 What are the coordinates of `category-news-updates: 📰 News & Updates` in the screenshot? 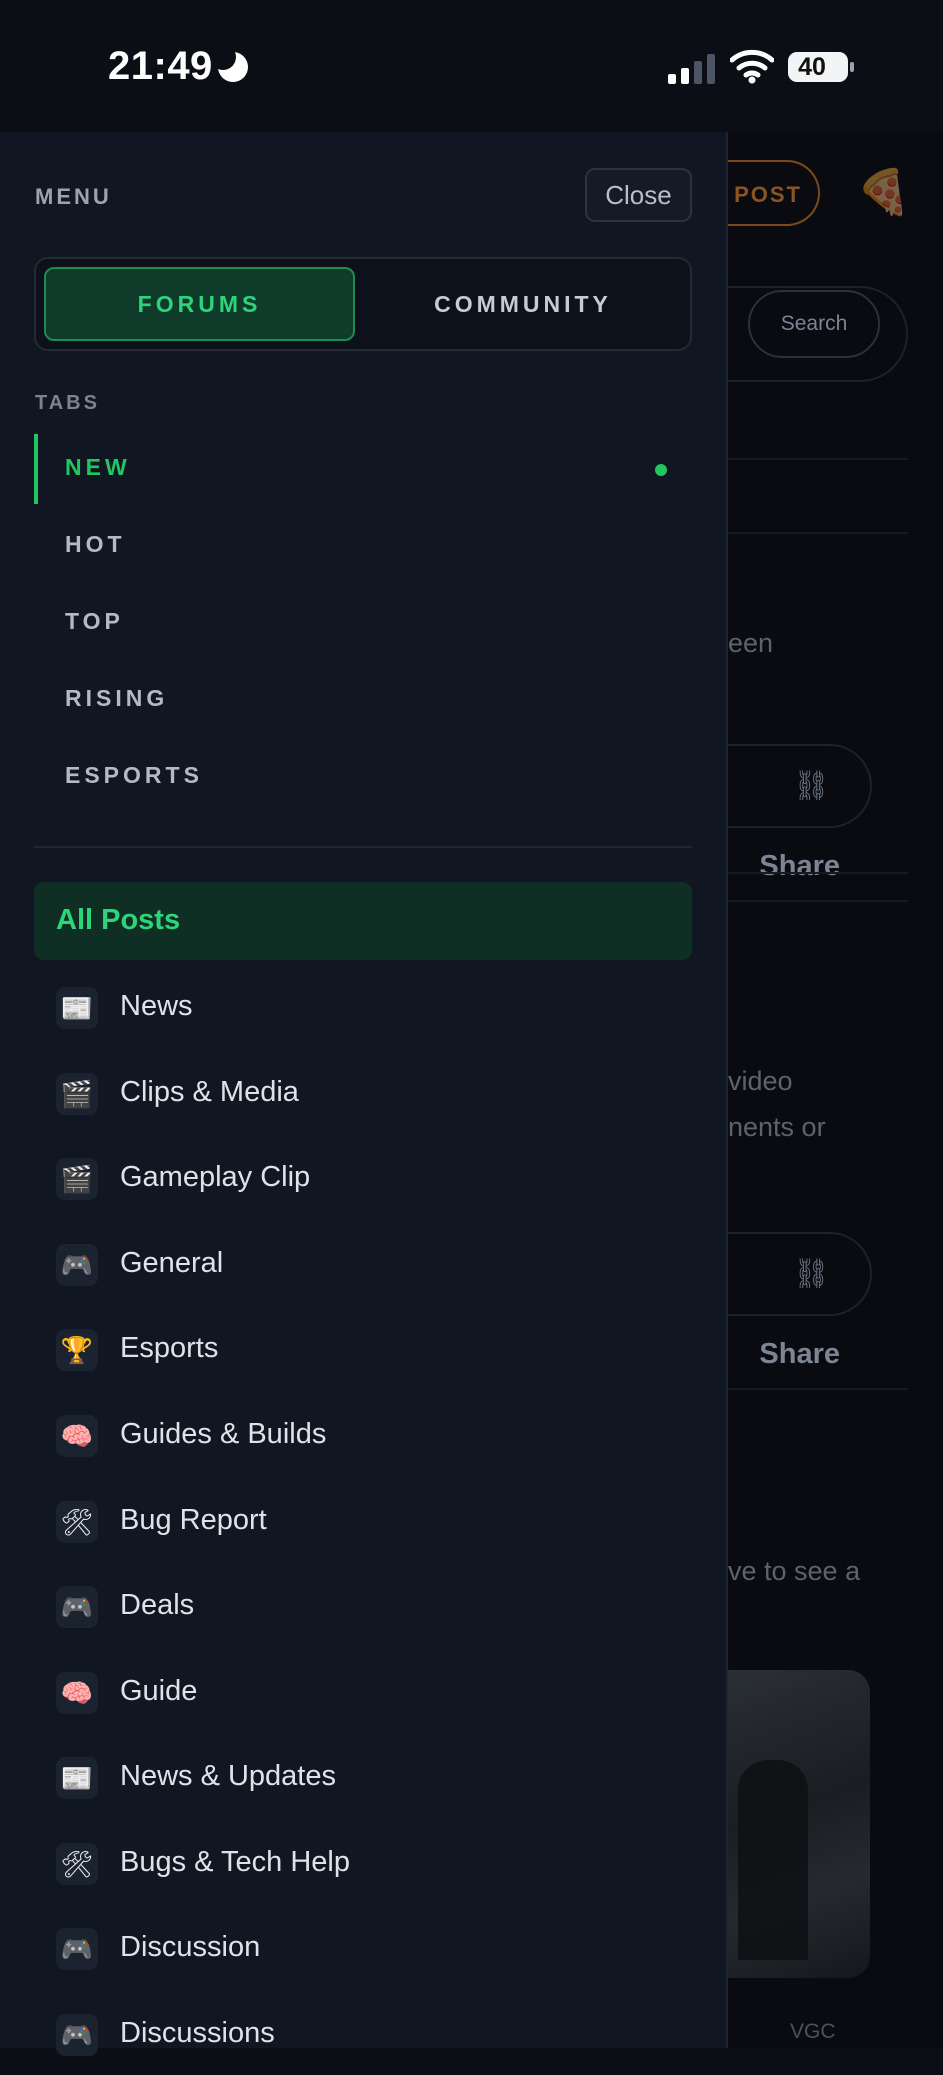 It's located at (363, 1778).